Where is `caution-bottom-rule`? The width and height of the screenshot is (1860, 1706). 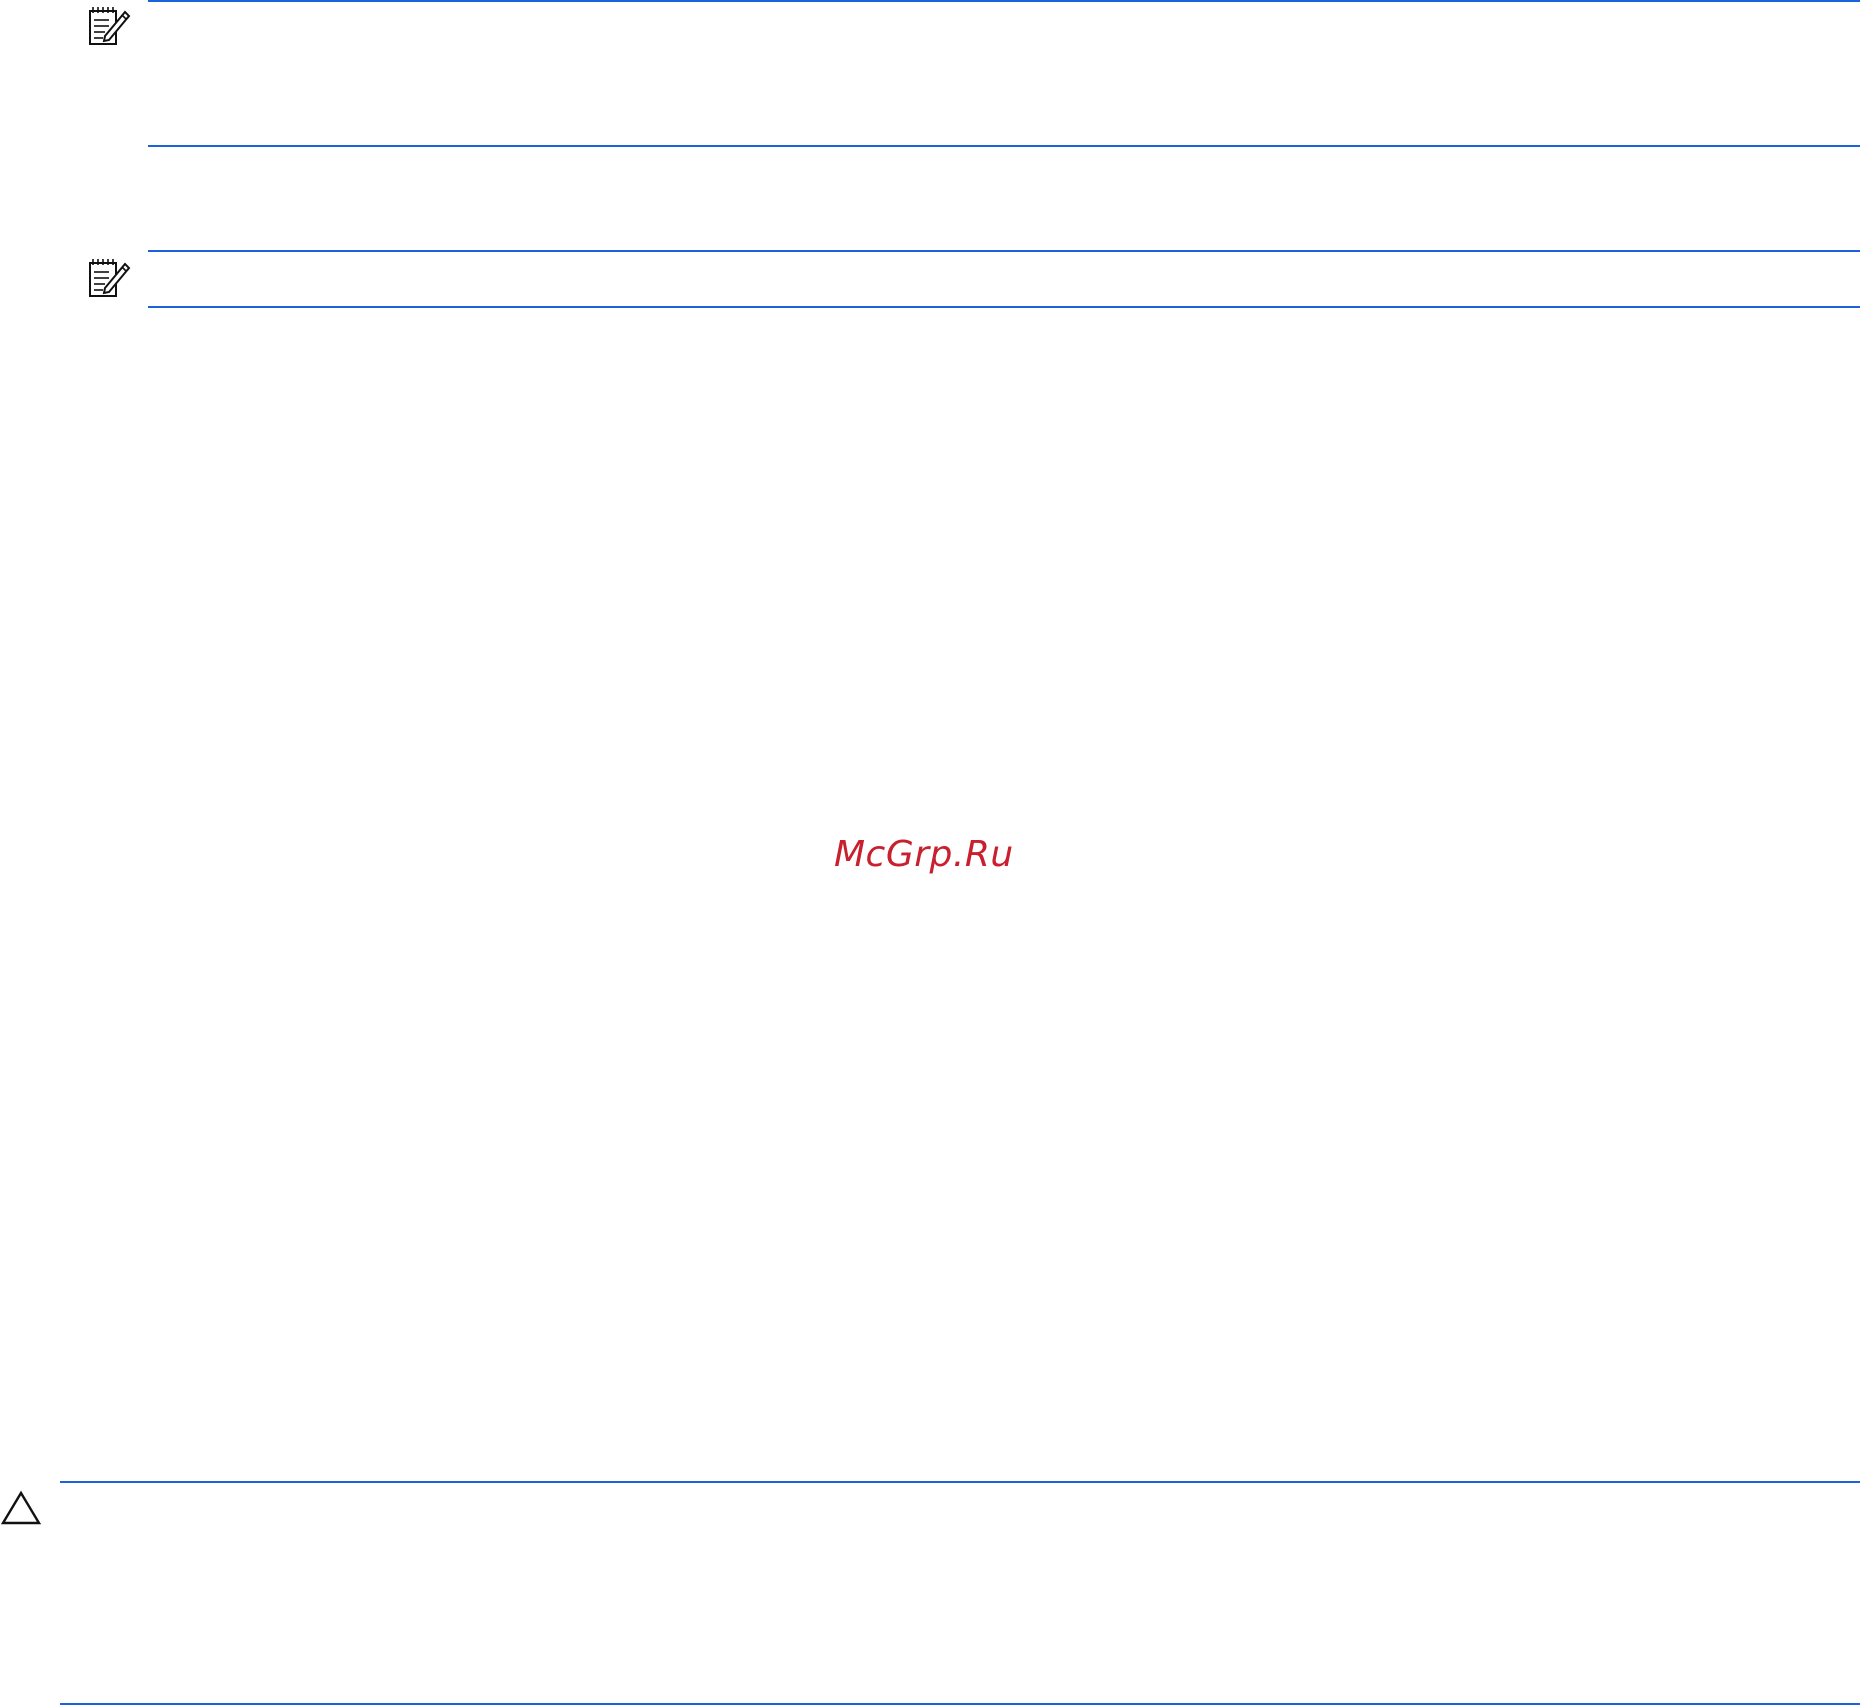 caution-bottom-rule is located at coordinates (960, 1704).